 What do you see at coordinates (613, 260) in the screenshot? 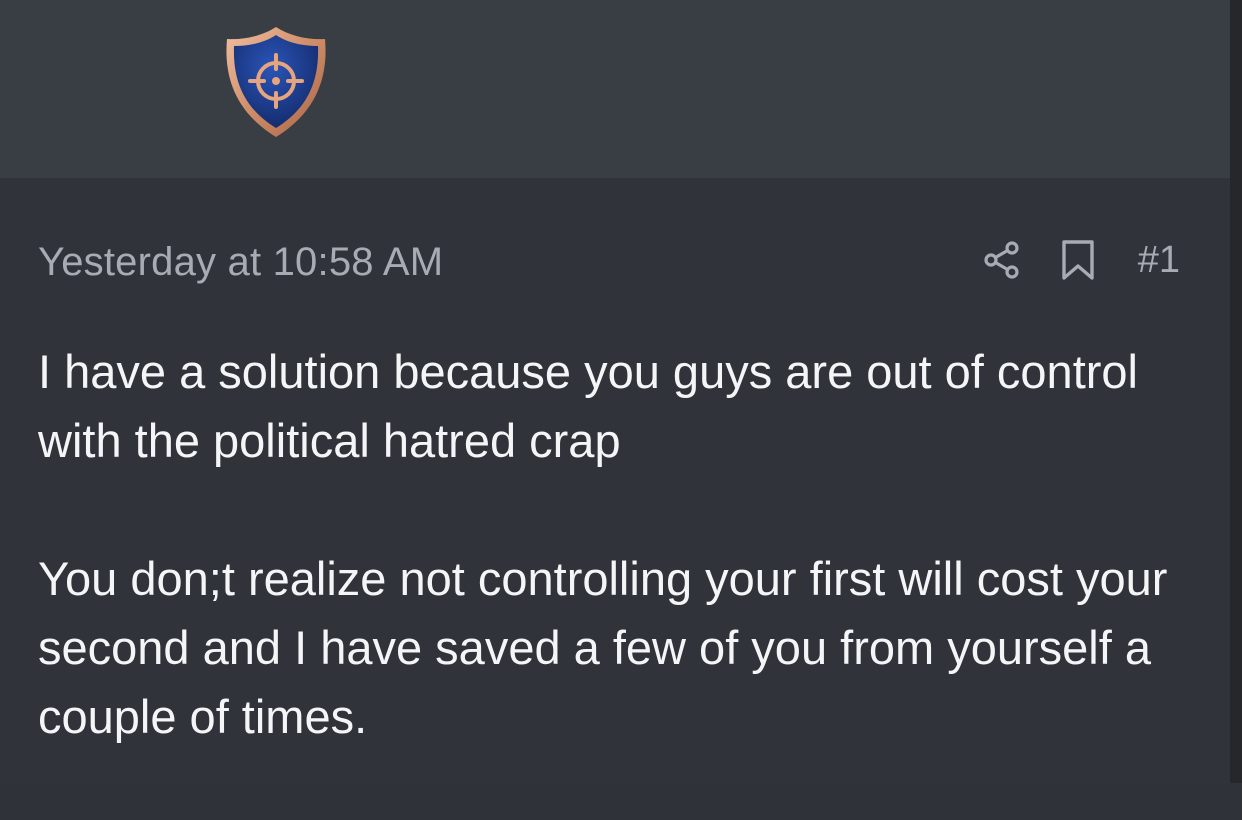
I see `post-meta: Yesterday at 10:58 AM #1` at bounding box center [613, 260].